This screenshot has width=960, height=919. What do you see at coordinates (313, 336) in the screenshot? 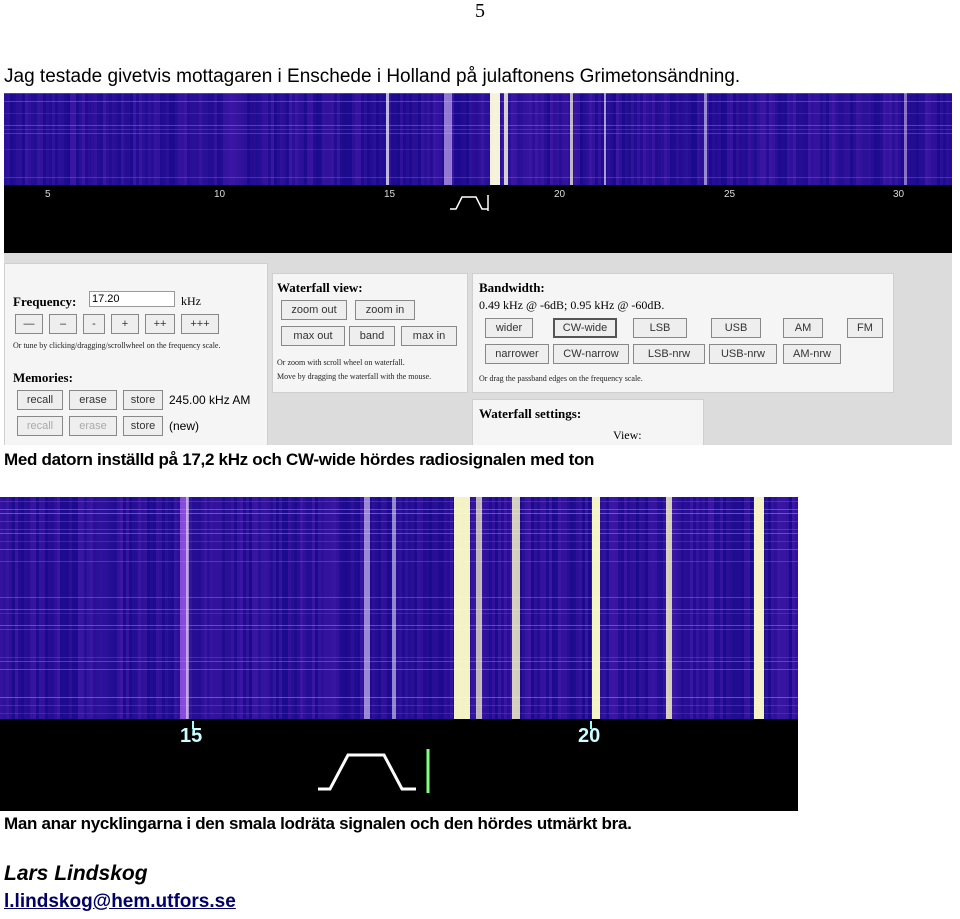
I see `max-out-button: max out` at bounding box center [313, 336].